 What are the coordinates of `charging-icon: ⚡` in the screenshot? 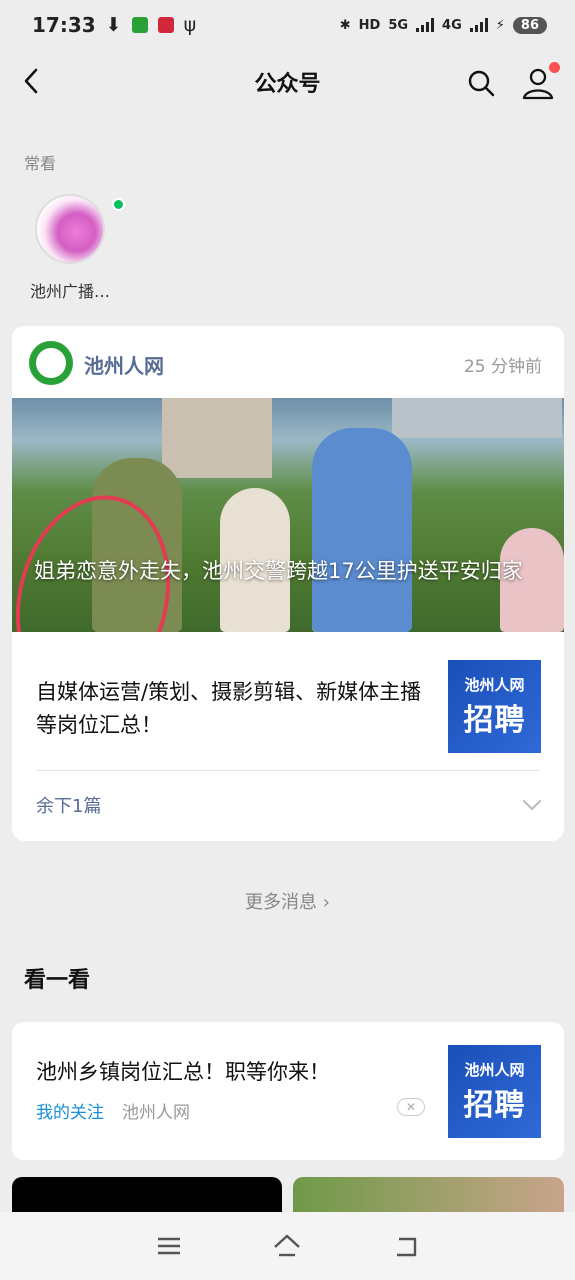 It's located at (500, 25).